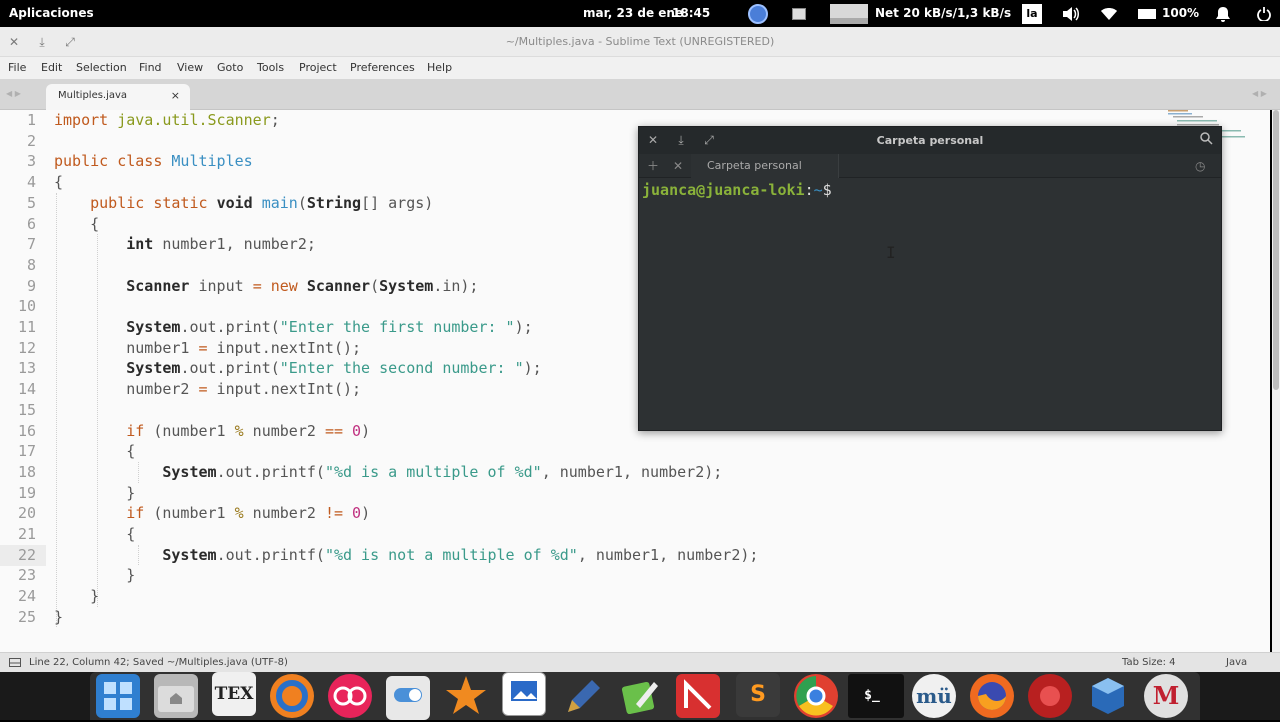 The height and width of the screenshot is (722, 1280). What do you see at coordinates (816, 696) in the screenshot?
I see `chrome-icon` at bounding box center [816, 696].